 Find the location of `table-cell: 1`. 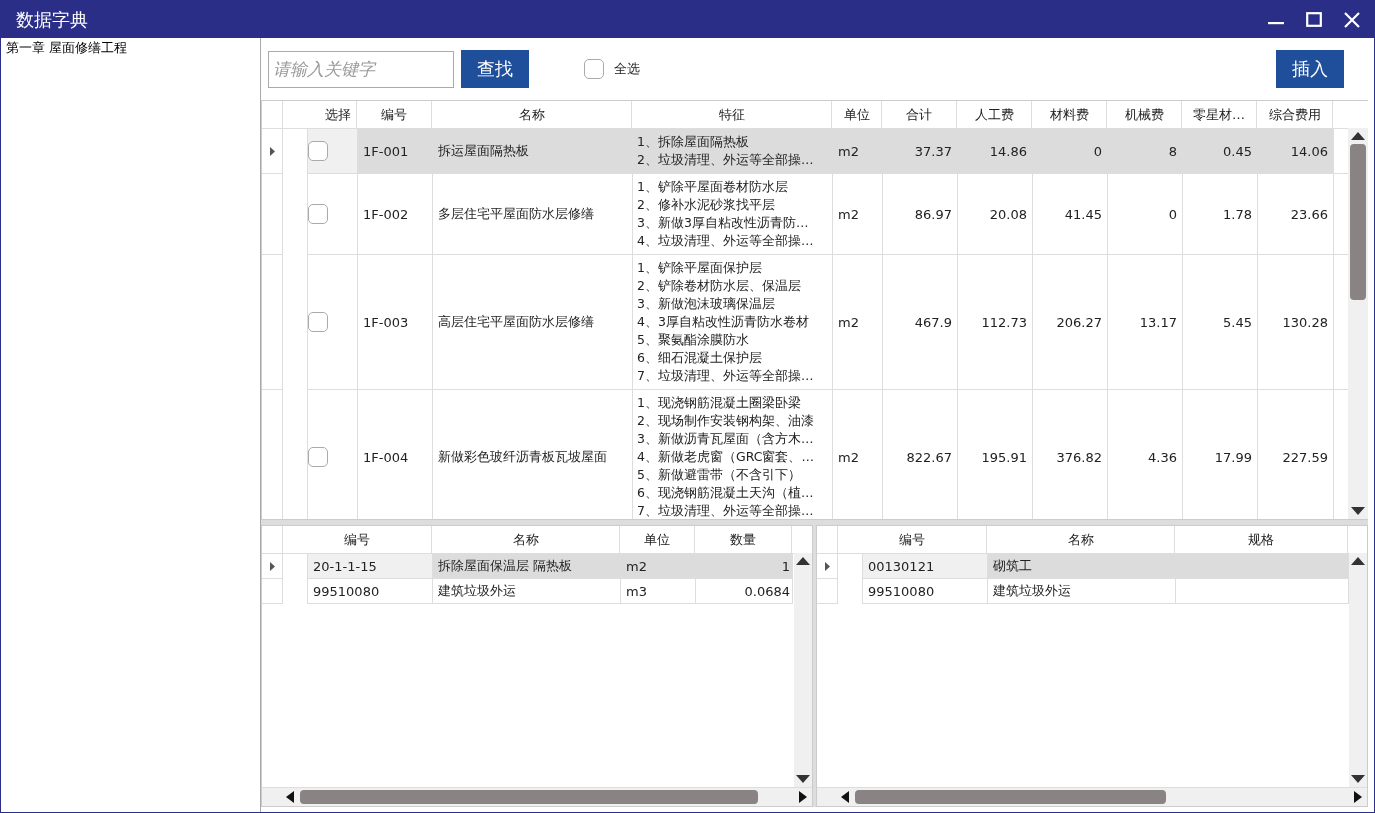

table-cell: 1 is located at coordinates (785, 566).